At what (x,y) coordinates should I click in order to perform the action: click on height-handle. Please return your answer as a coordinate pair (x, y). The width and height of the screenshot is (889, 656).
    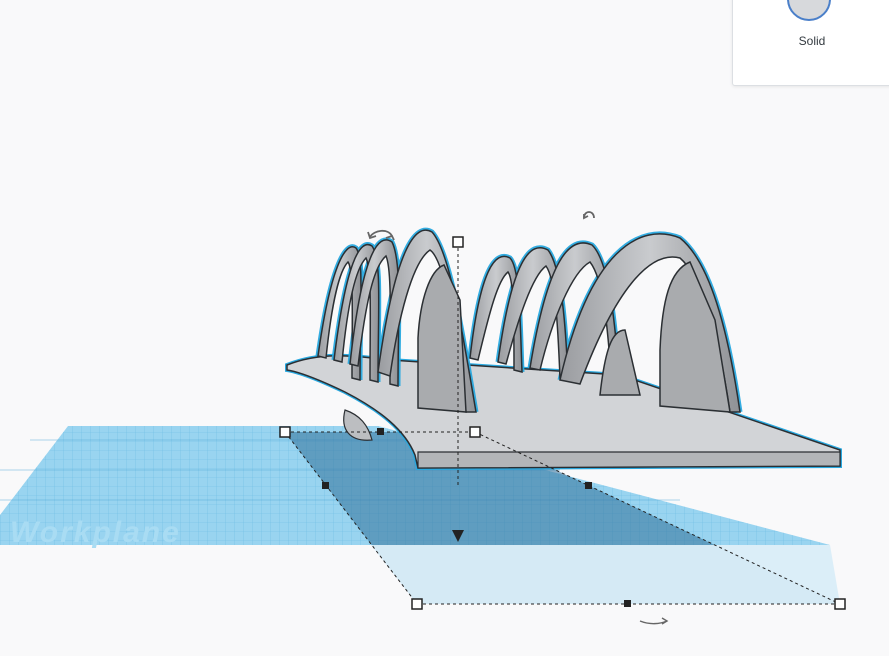
    Looking at the image, I should click on (458, 242).